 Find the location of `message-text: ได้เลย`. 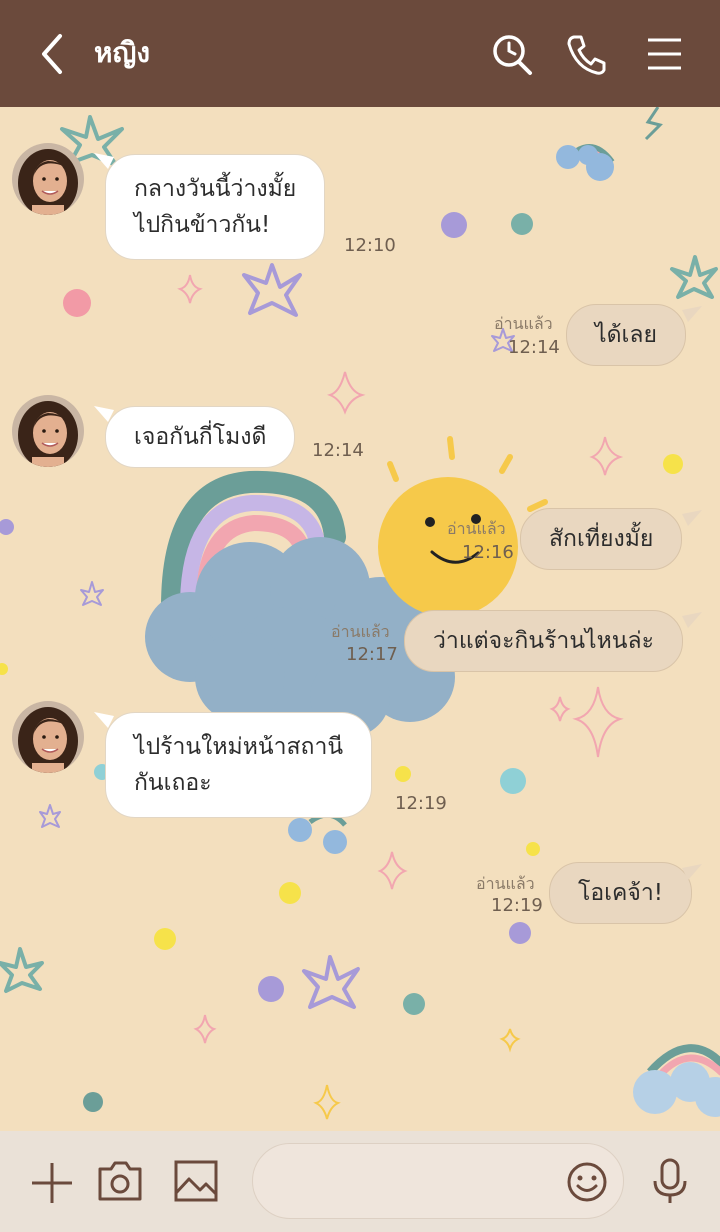

message-text: ได้เลย is located at coordinates (626, 335).